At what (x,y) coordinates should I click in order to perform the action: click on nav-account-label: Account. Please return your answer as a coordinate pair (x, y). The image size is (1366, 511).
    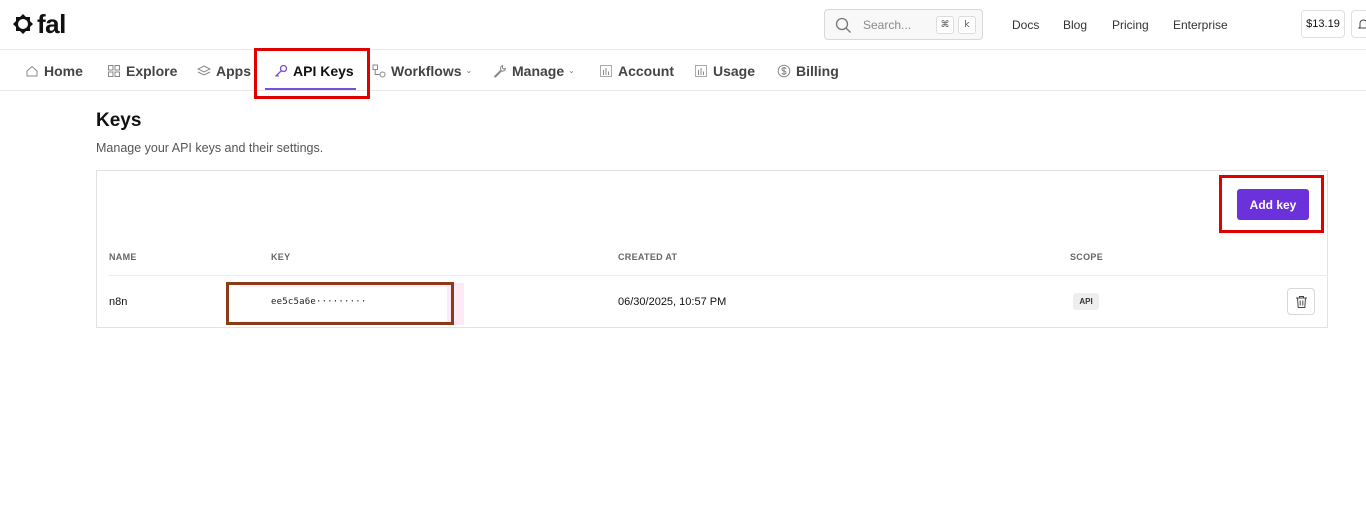
    Looking at the image, I should click on (646, 70).